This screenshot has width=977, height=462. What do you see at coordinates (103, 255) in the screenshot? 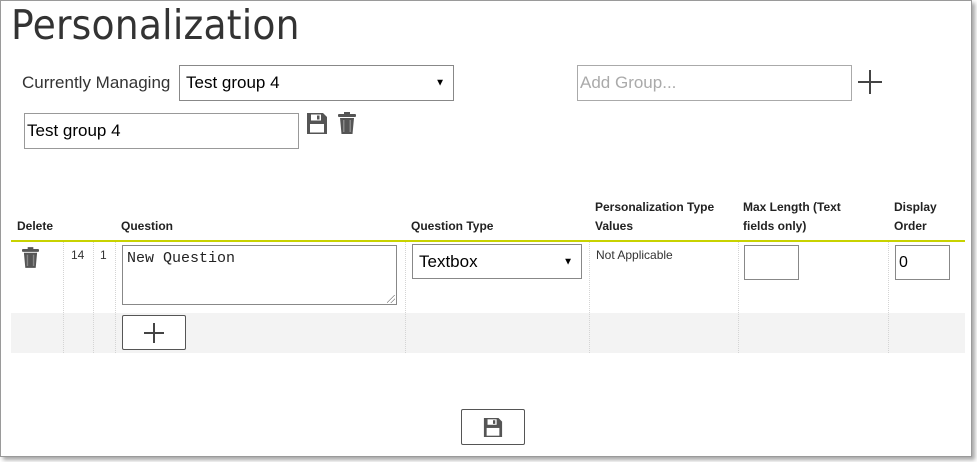
I see `row-sequence: 1` at bounding box center [103, 255].